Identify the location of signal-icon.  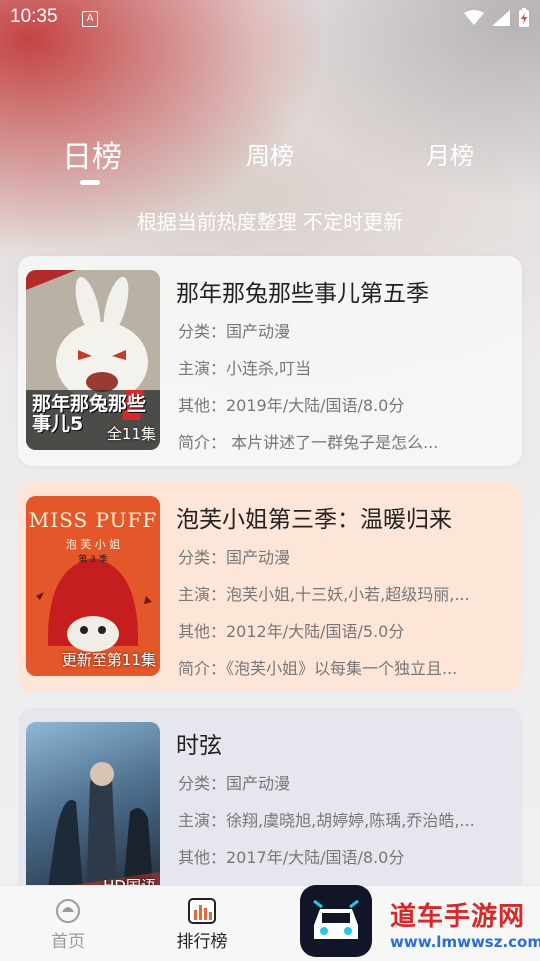
(501, 18).